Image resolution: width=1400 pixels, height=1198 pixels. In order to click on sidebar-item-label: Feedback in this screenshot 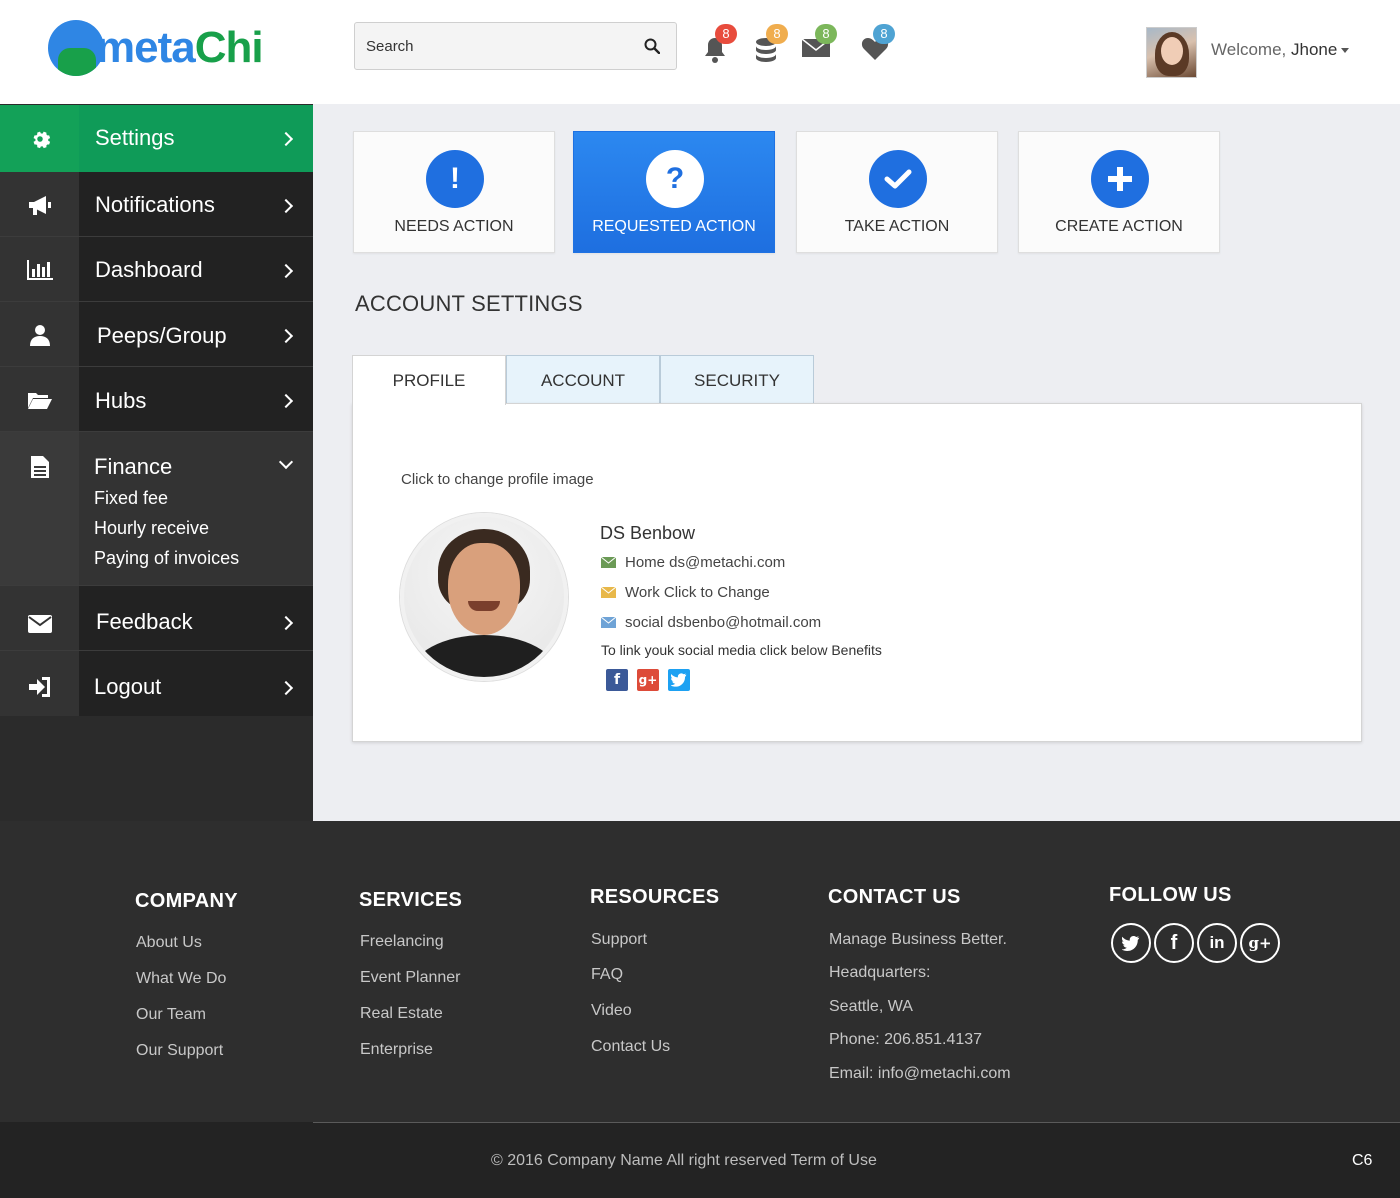, I will do `click(144, 621)`.